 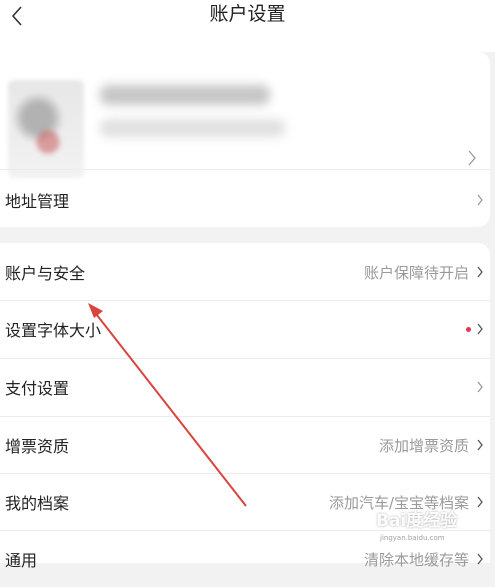 I want to click on row-label: 通用, so click(x=21, y=560).